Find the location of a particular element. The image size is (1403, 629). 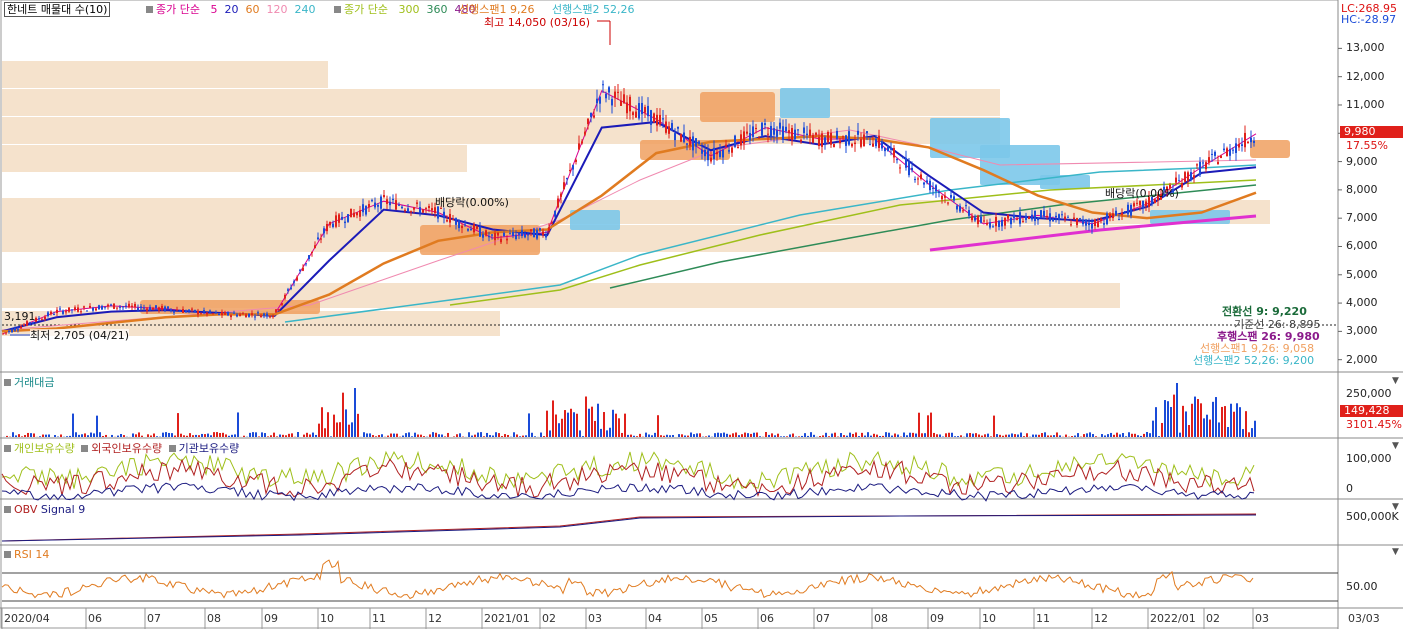

ma-legend: 종가 단순 5 20 60 120 240 is located at coordinates (230, 9).